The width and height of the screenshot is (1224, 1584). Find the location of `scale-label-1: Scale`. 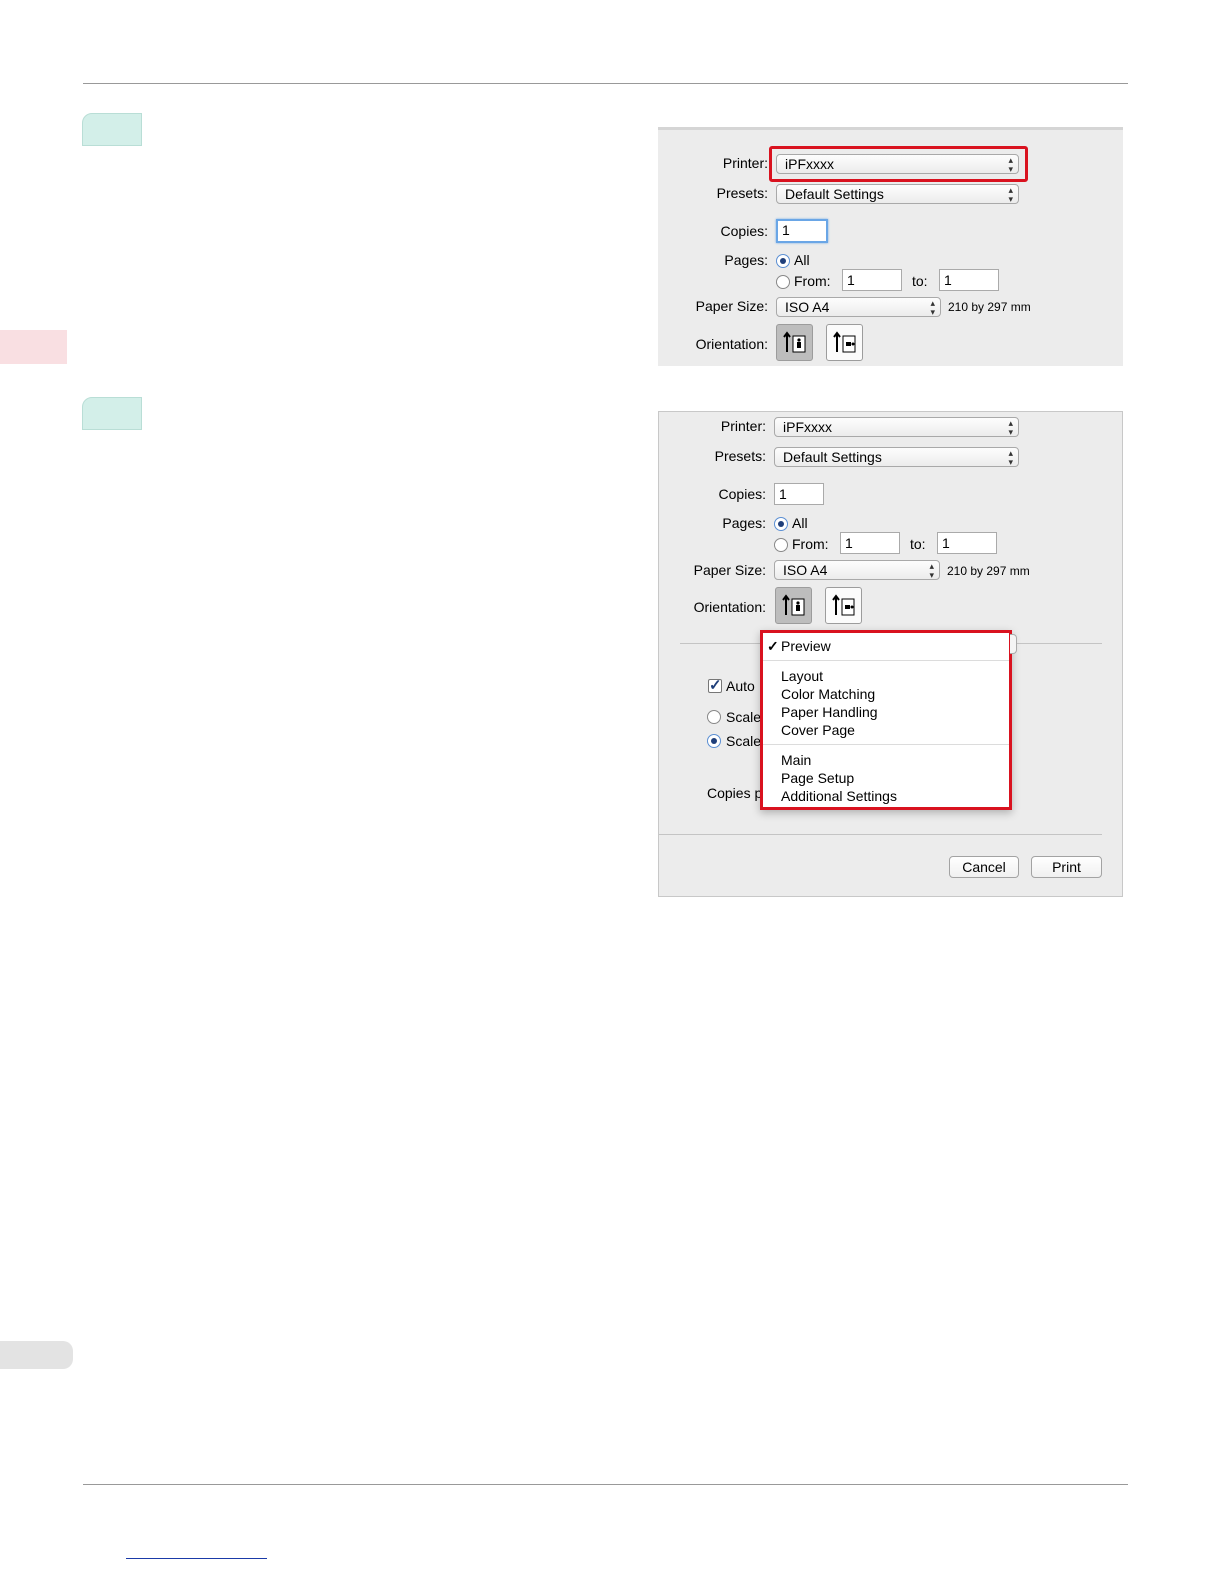

scale-label-1: Scale is located at coordinates (744, 717).